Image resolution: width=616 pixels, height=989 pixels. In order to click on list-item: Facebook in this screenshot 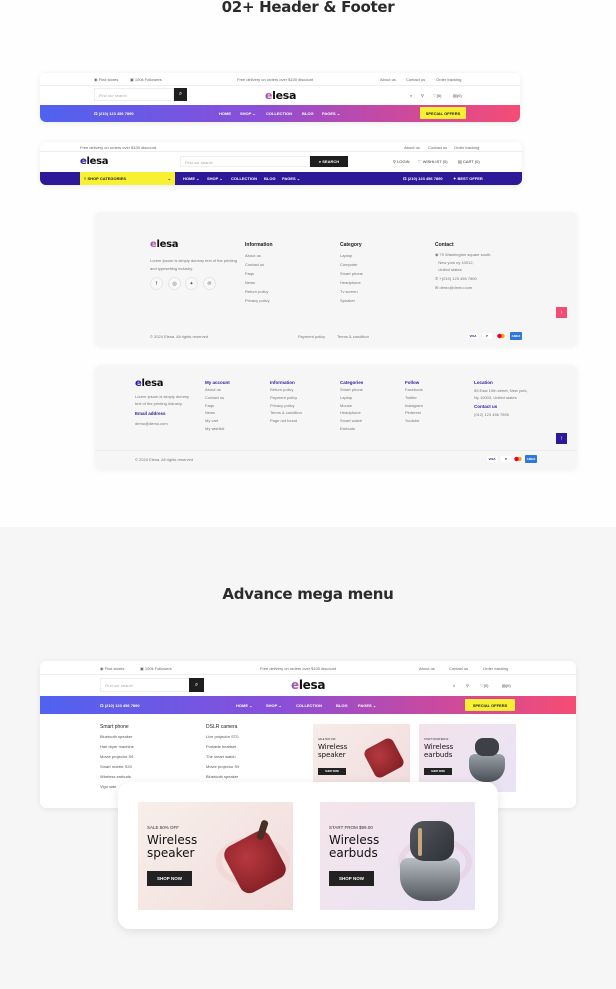, I will do `click(414, 390)`.